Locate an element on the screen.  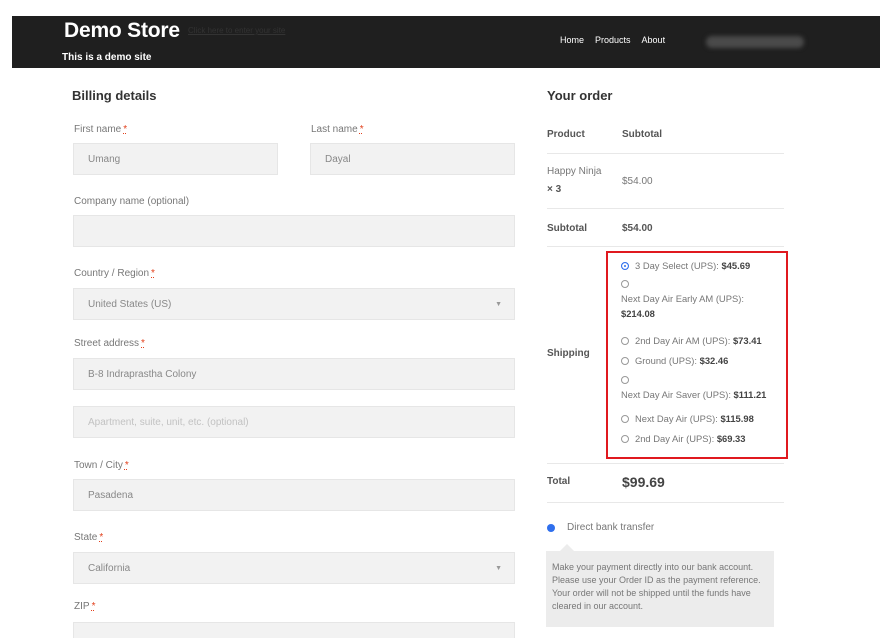
payment-method-label: Direct bank transfer is located at coordinates (610, 527).